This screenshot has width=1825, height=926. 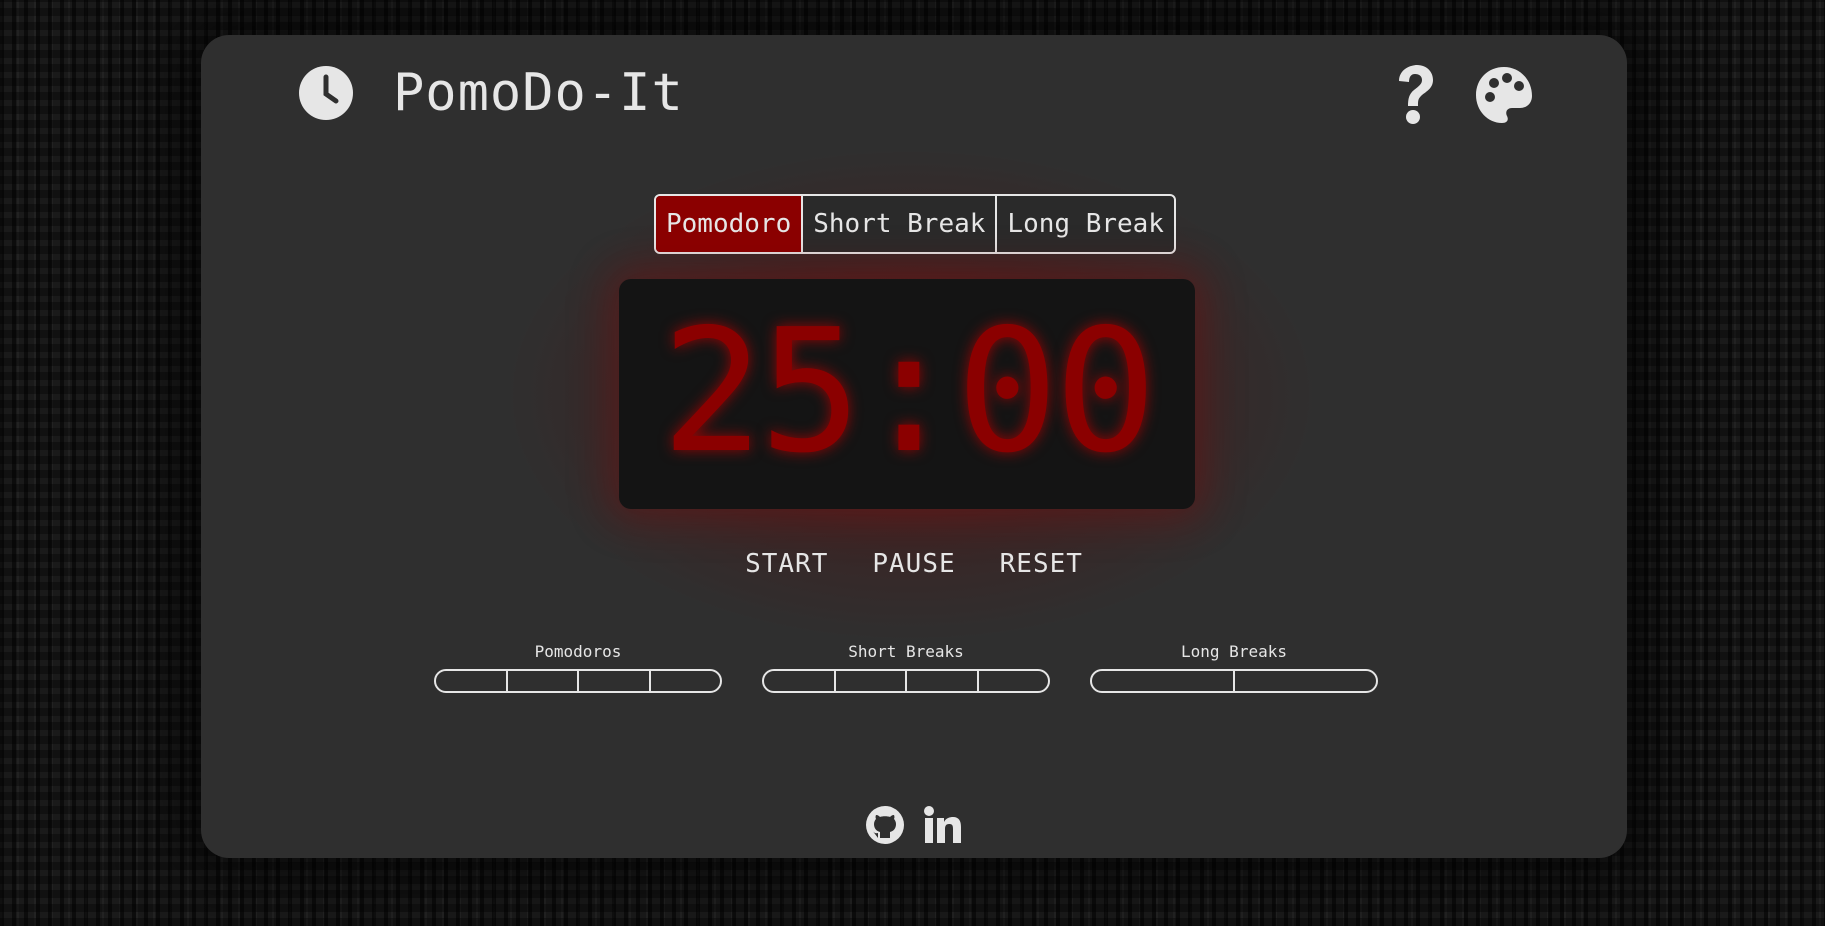 I want to click on tracker-label: Pomodoros, so click(x=578, y=651).